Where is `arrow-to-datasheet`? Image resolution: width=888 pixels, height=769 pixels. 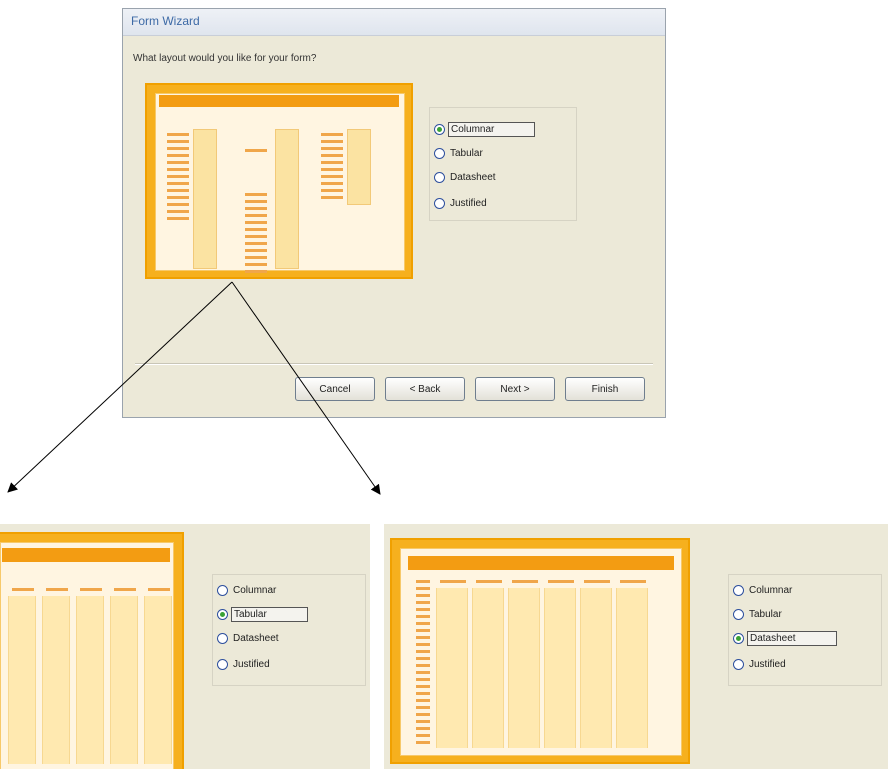
arrow-to-datasheet is located at coordinates (306, 388).